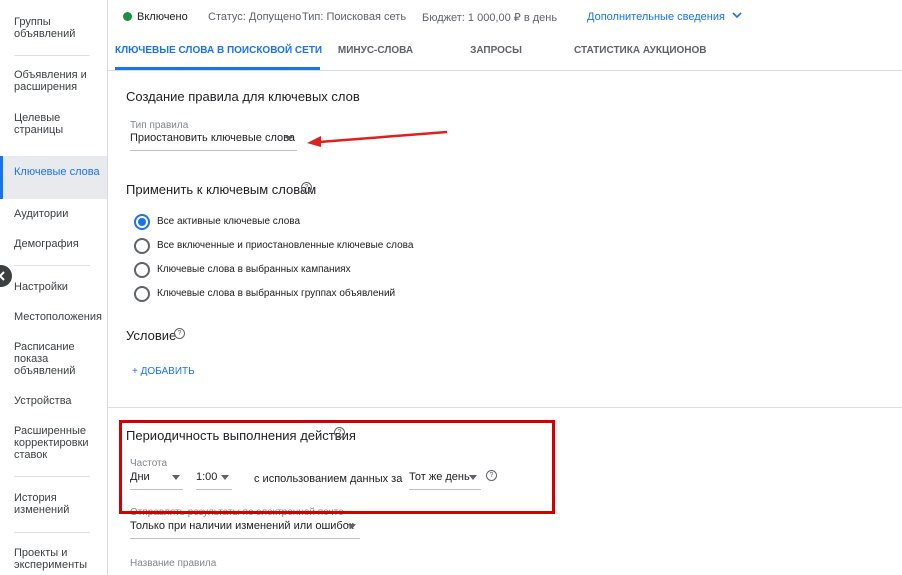 The image size is (902, 575). Describe the element at coordinates (151, 335) in the screenshot. I see `condition-title: Условие` at that location.